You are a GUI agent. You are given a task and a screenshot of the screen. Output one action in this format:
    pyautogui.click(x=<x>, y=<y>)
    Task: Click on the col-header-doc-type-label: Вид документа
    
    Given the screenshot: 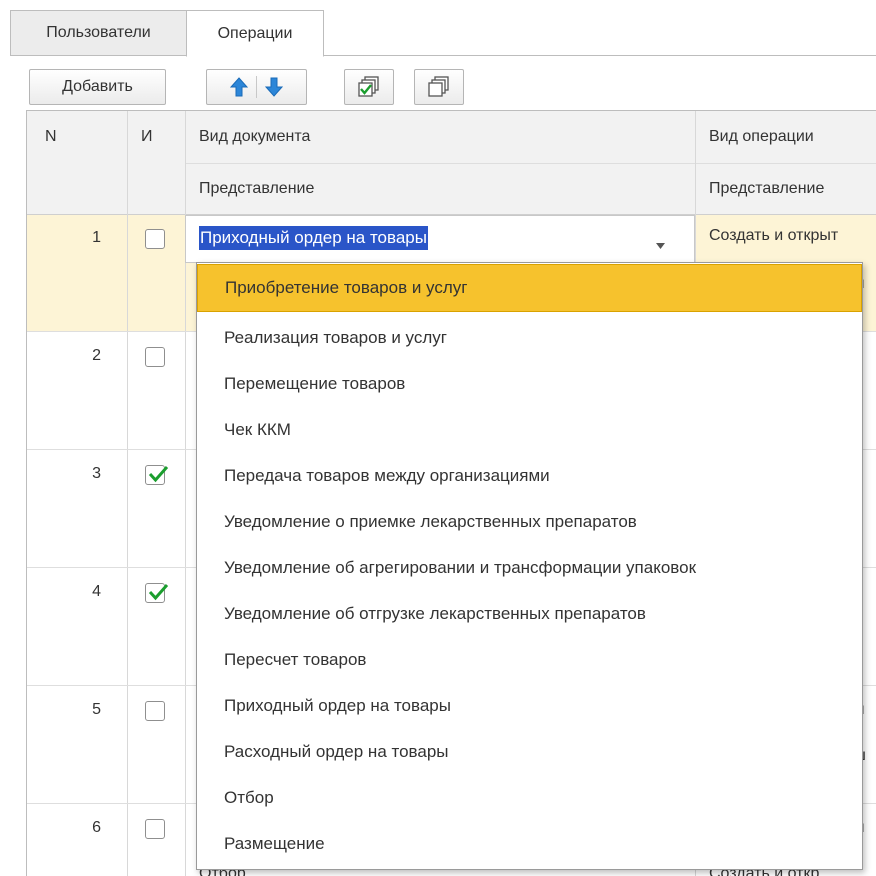 What is the action you would take?
    pyautogui.click(x=255, y=136)
    